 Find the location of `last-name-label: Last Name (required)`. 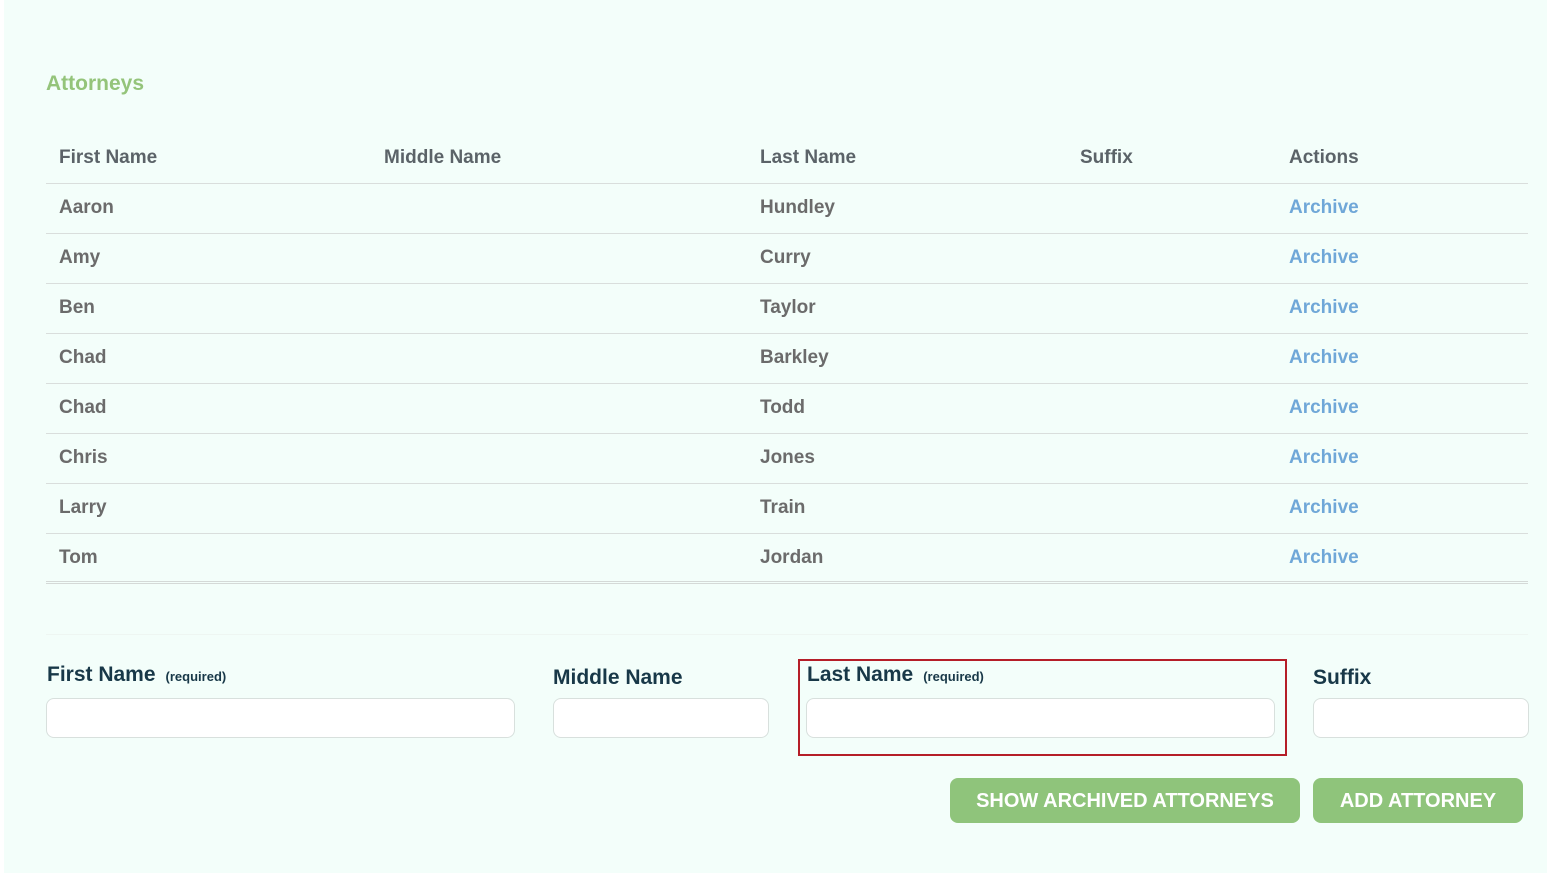

last-name-label: Last Name (required) is located at coordinates (895, 675).